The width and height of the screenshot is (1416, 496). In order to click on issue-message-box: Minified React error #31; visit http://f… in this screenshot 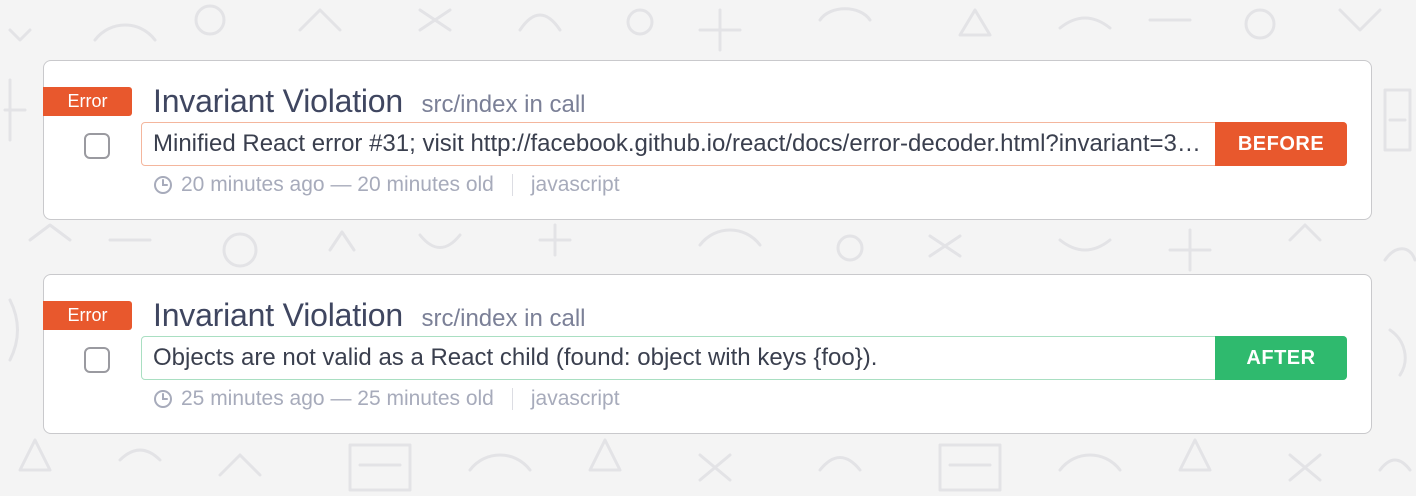, I will do `click(744, 144)`.